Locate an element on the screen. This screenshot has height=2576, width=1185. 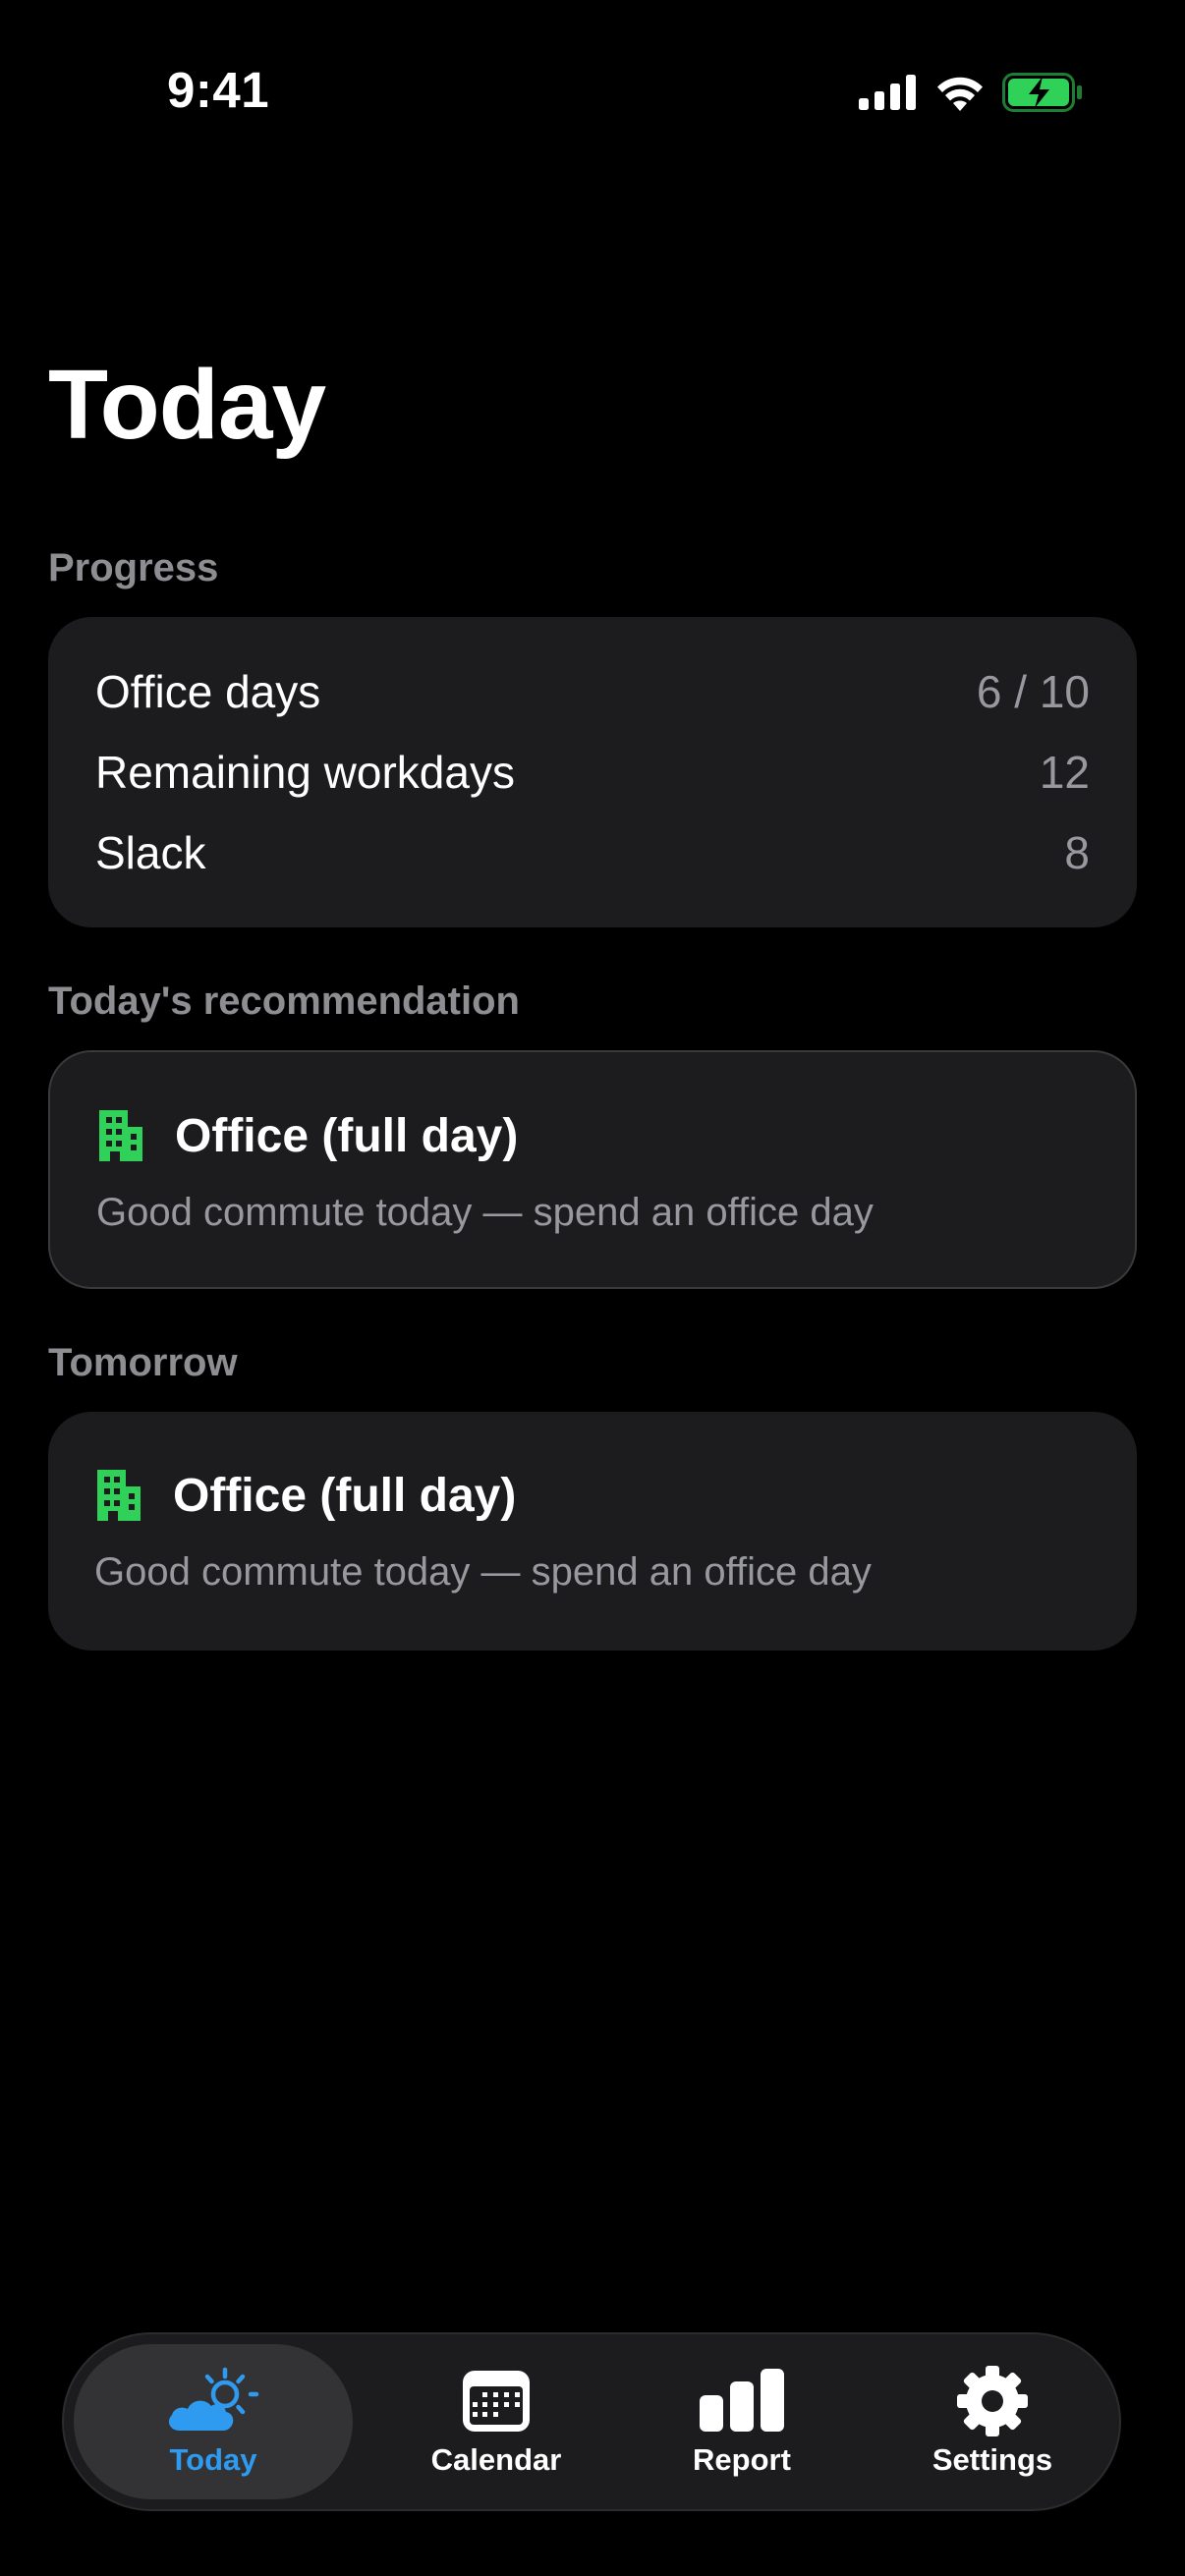
bar-chart-icon is located at coordinates (742, 2401).